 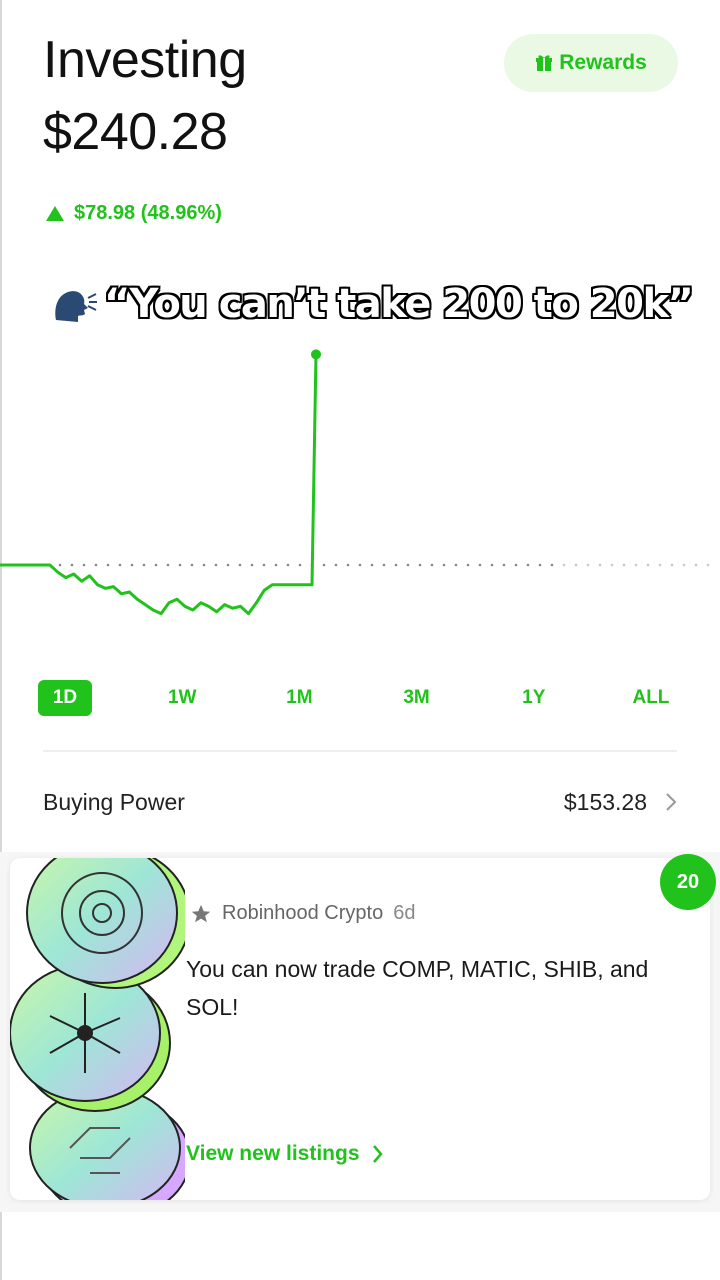 I want to click on rewards-label: Rewards, so click(x=603, y=62).